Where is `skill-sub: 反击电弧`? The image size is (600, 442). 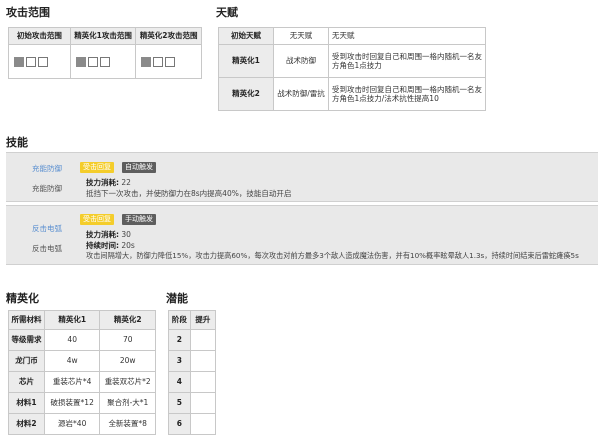 skill-sub: 反击电弧 is located at coordinates (47, 248).